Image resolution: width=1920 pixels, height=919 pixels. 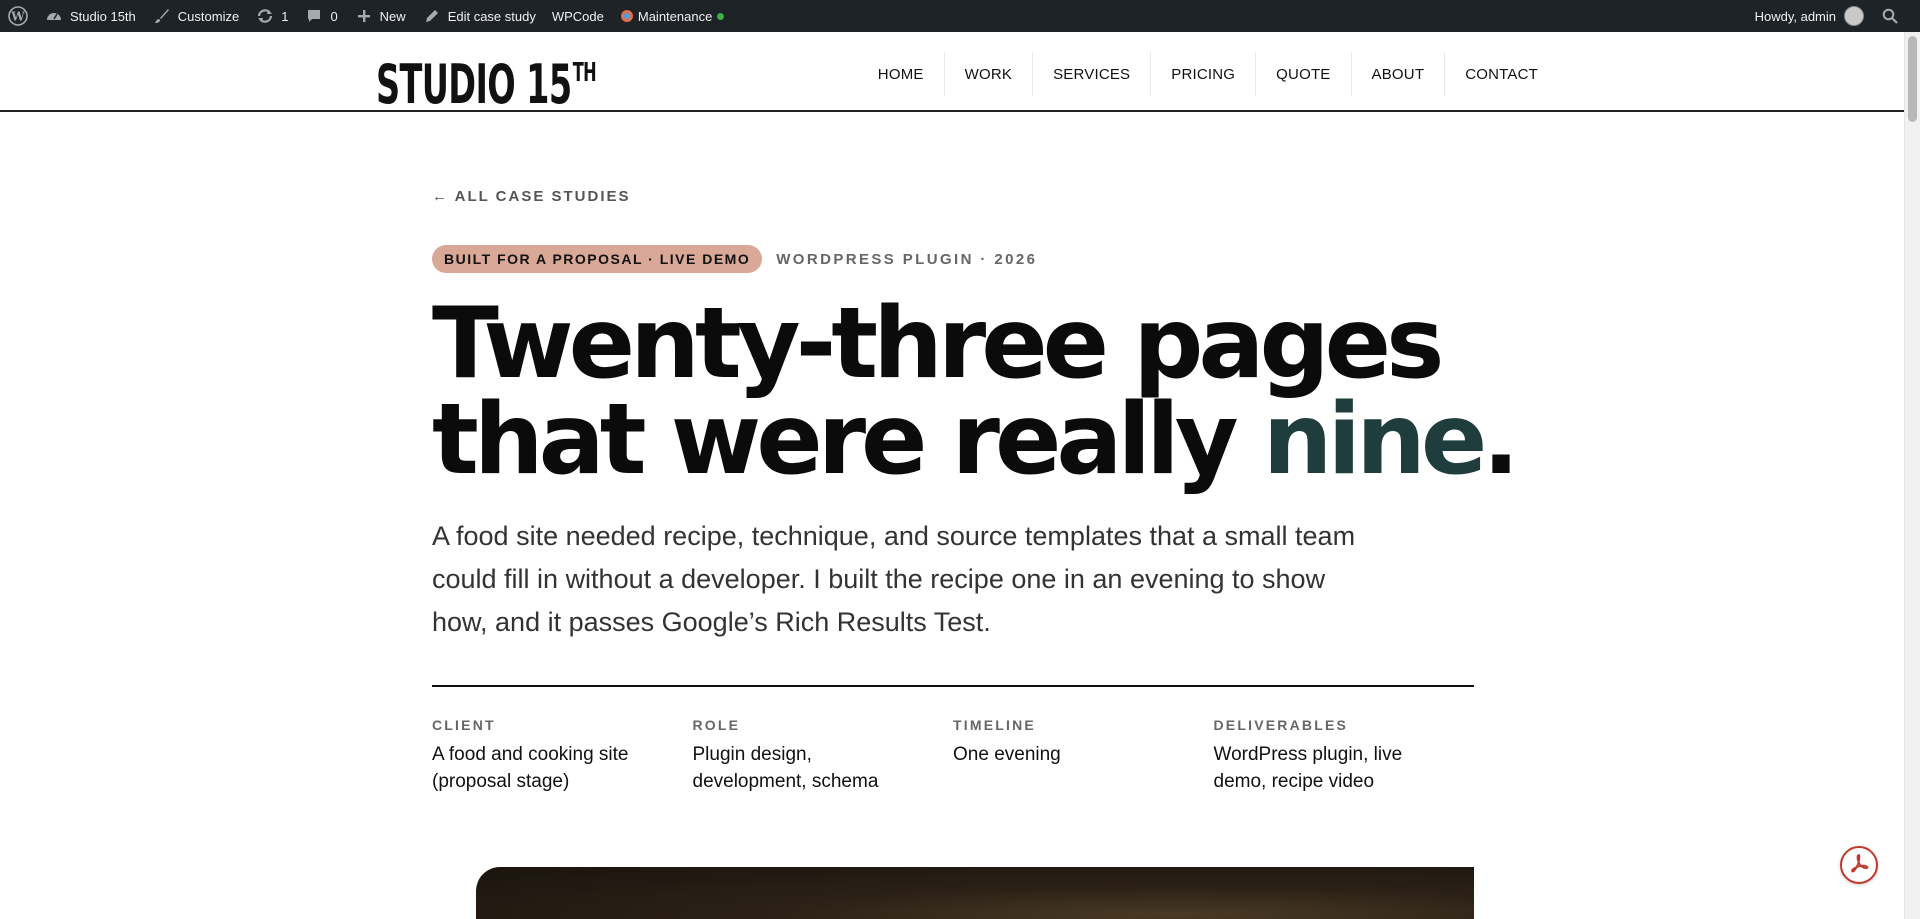 What do you see at coordinates (364, 16) in the screenshot?
I see `plus-icon` at bounding box center [364, 16].